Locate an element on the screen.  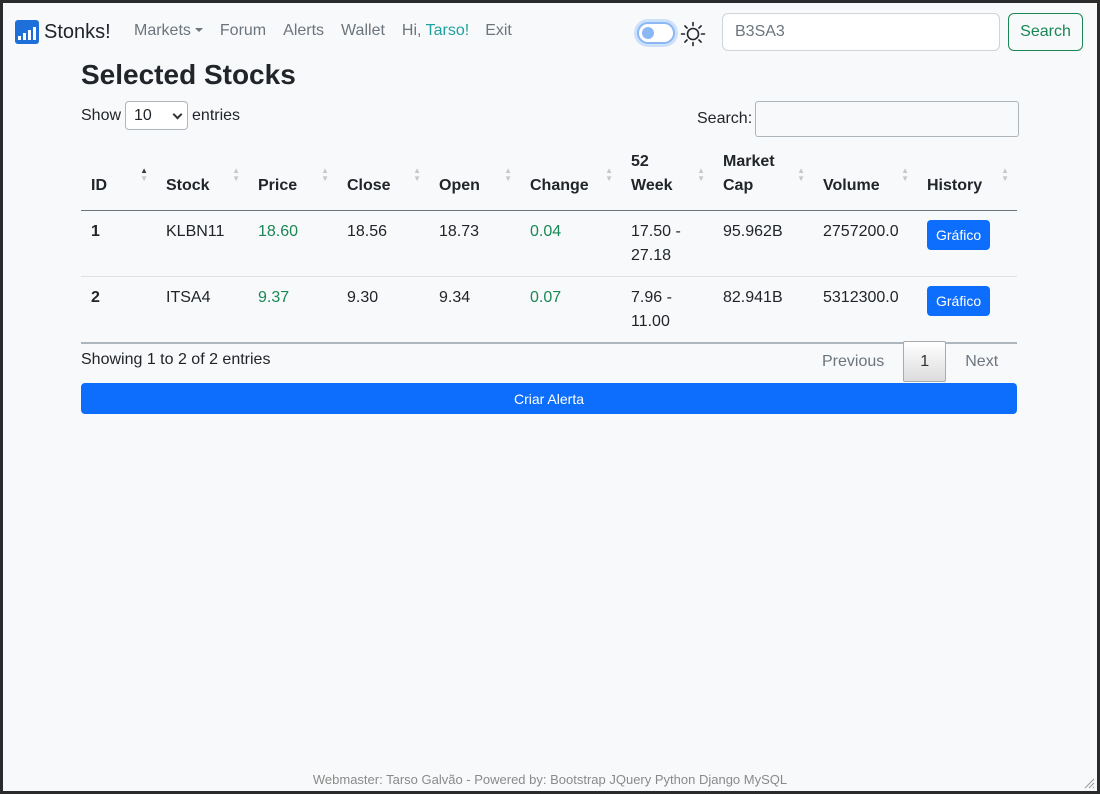
cell-stock: KLBN11 is located at coordinates (202, 243).